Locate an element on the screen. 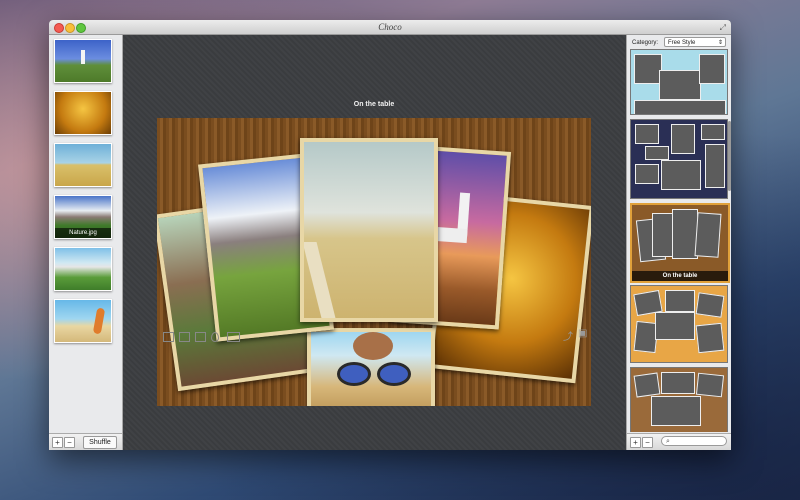 This screenshot has width=800, height=500. window-title: Choco is located at coordinates (390, 27).